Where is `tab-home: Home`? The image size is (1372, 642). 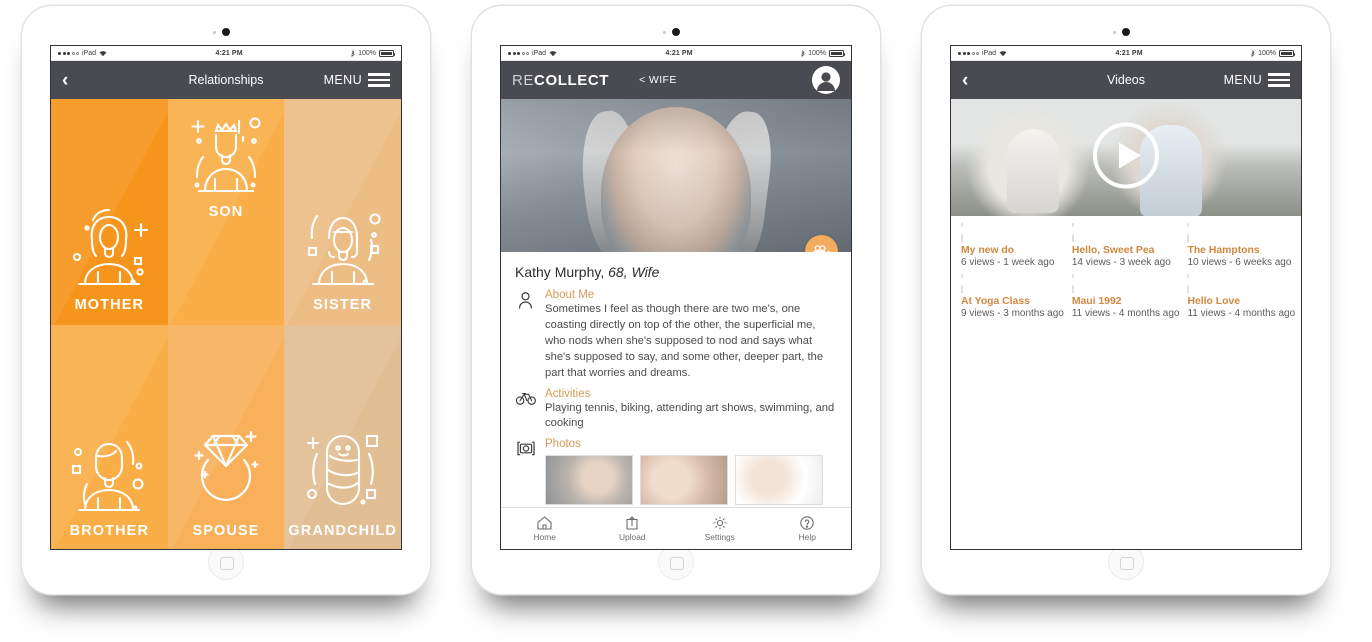
tab-home: Home is located at coordinates (545, 528).